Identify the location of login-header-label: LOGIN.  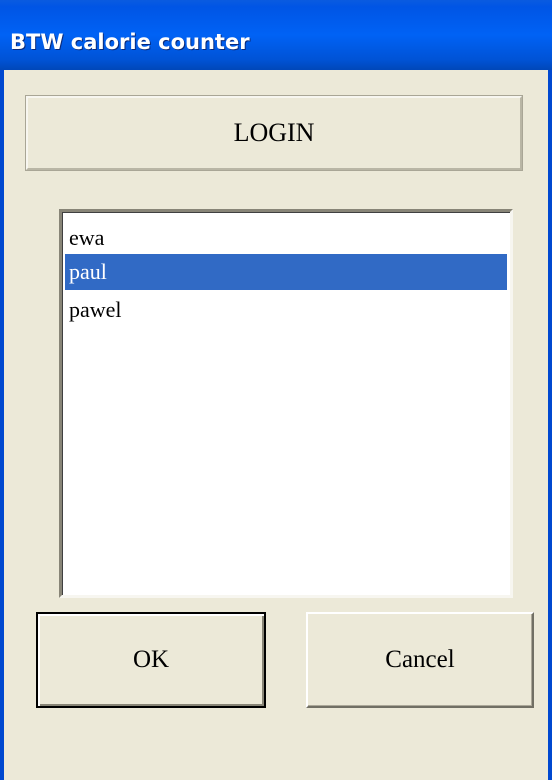
(274, 132).